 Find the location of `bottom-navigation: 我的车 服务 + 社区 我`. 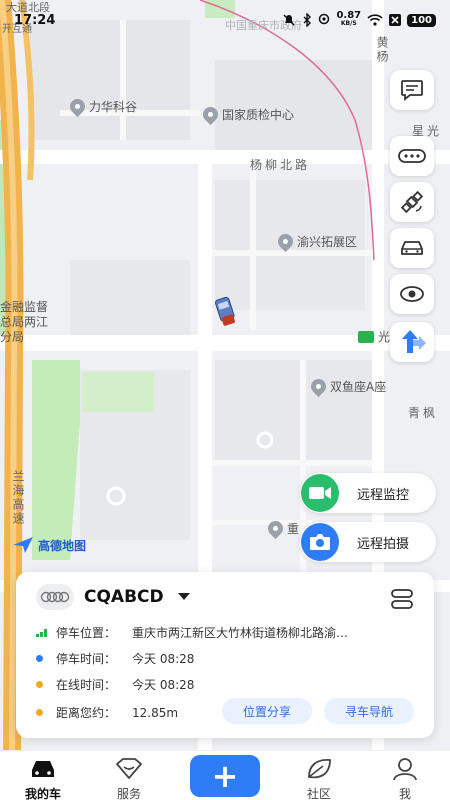

bottom-navigation: 我的车 服务 + 社区 我 is located at coordinates (225, 775).